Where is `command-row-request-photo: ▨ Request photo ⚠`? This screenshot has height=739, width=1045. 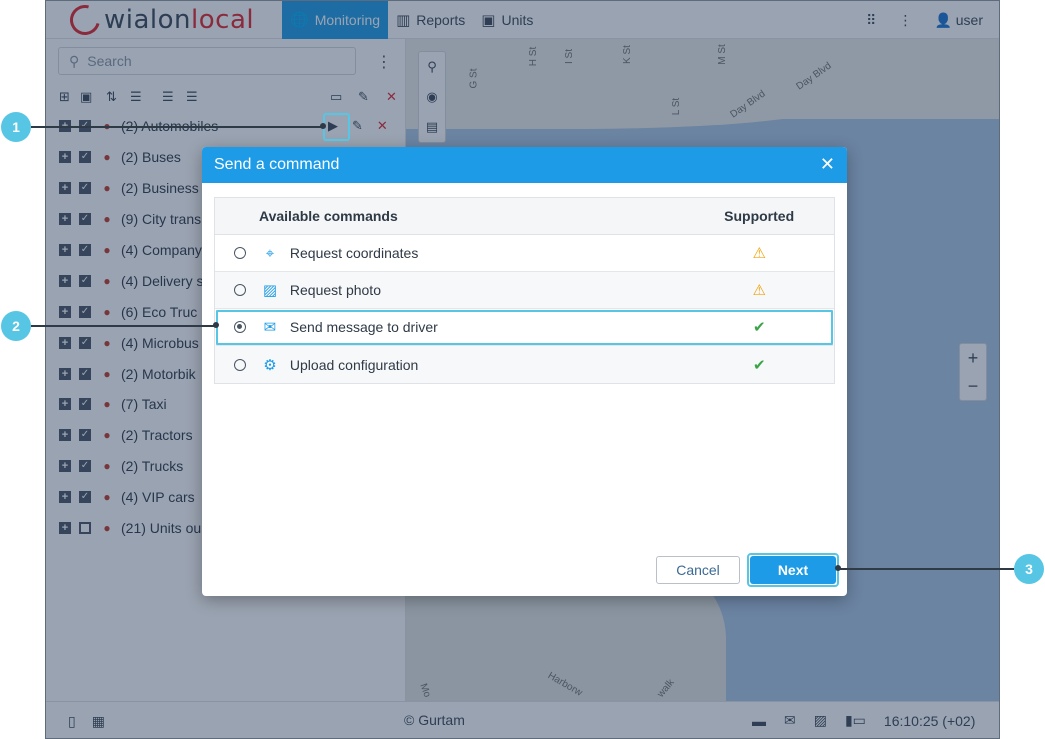 command-row-request-photo: ▨ Request photo ⚠ is located at coordinates (524, 290).